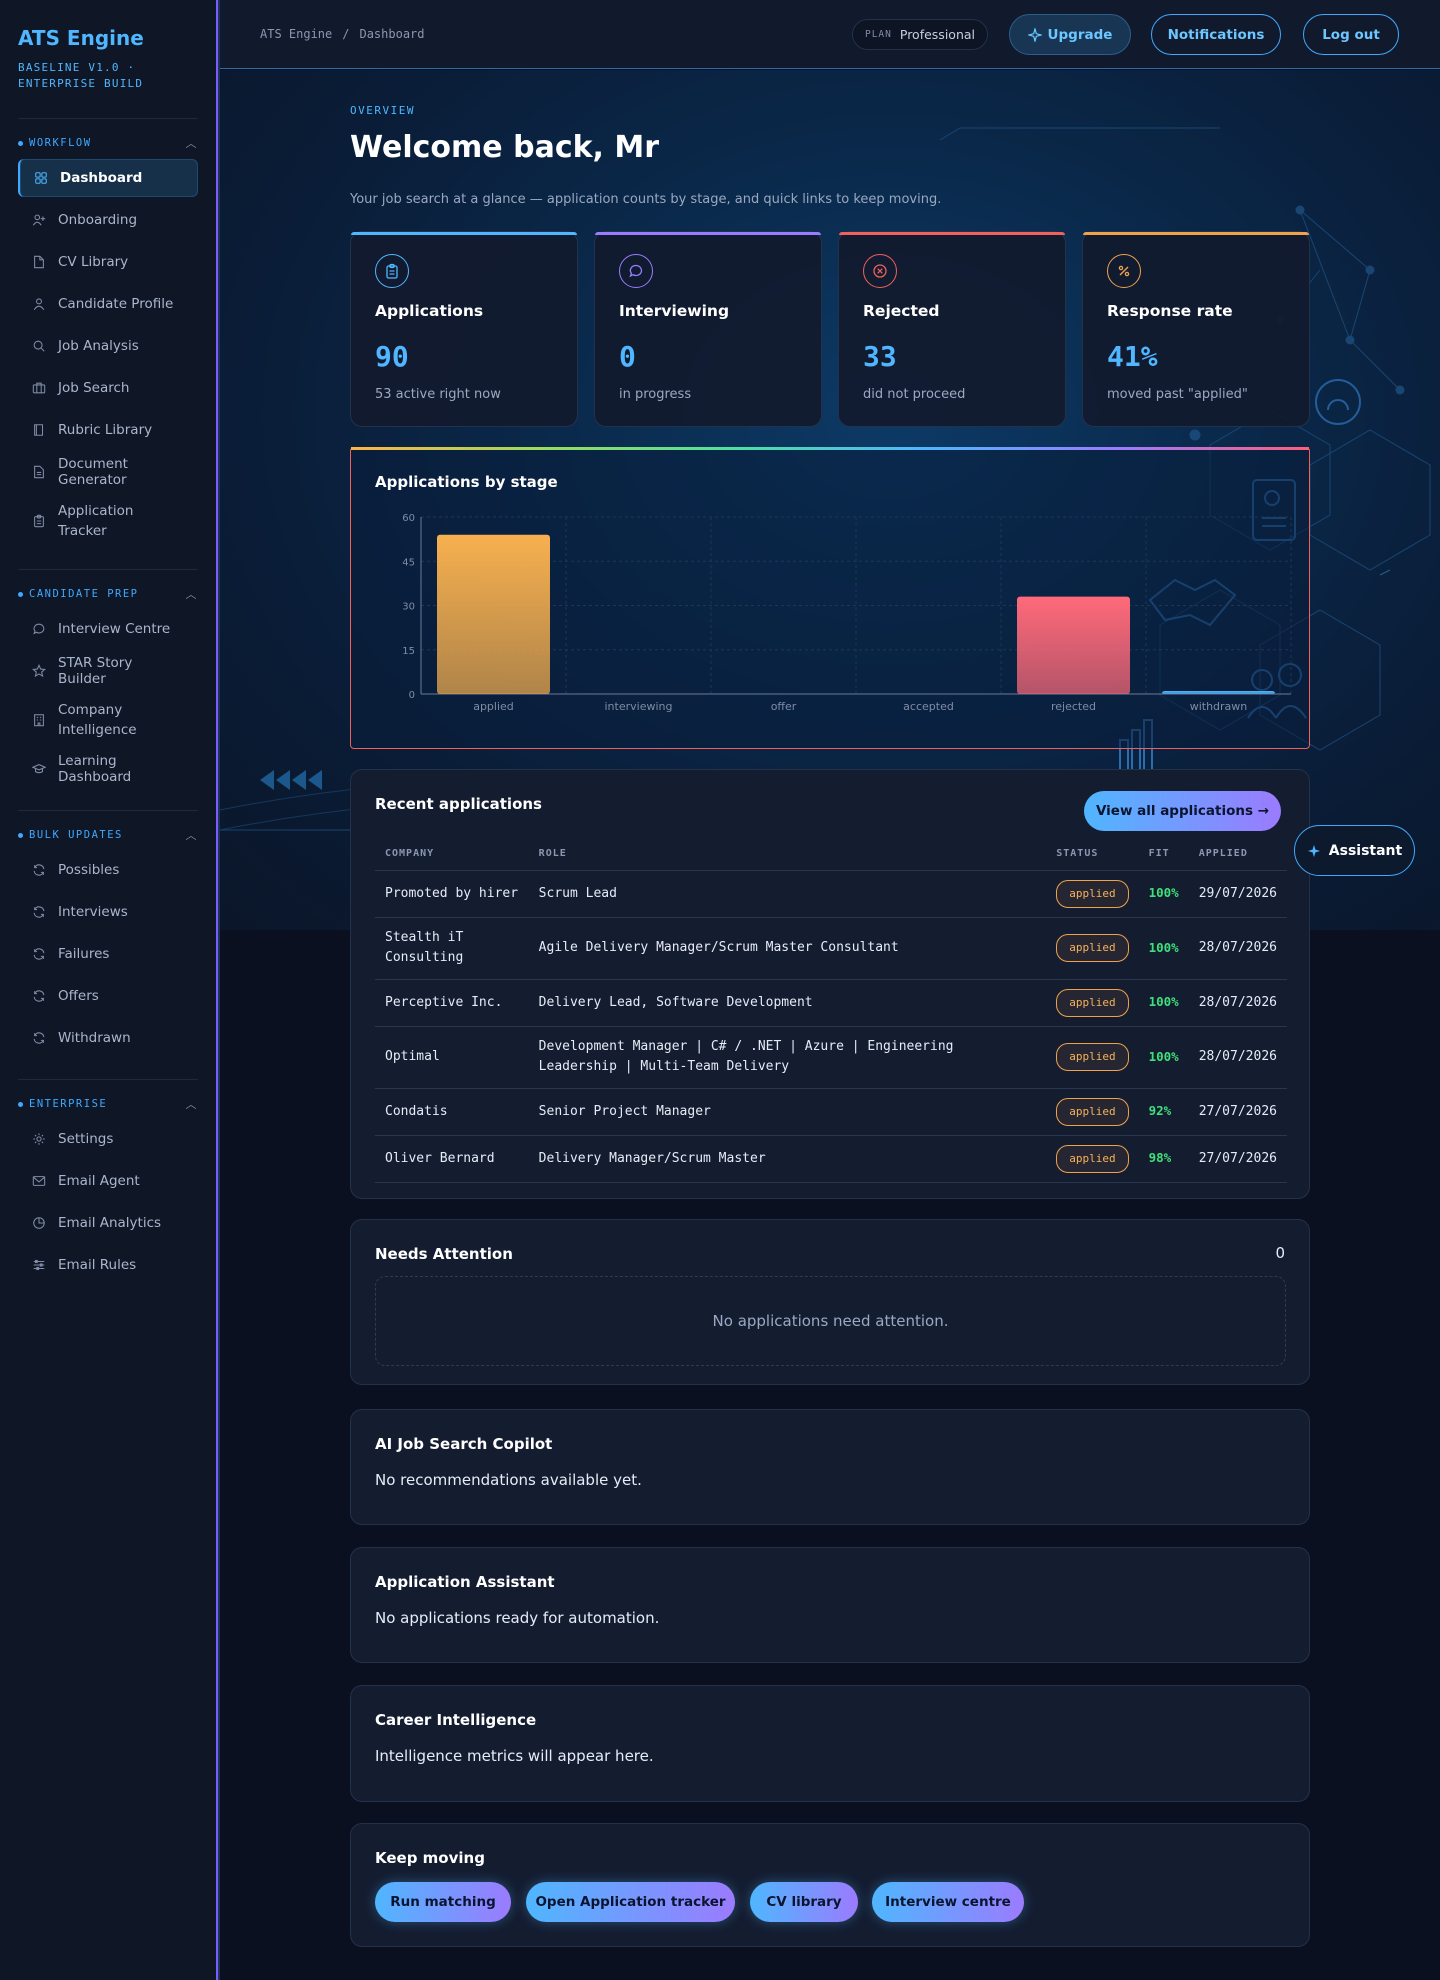 The width and height of the screenshot is (1440, 1980). I want to click on building-icon, so click(39, 720).